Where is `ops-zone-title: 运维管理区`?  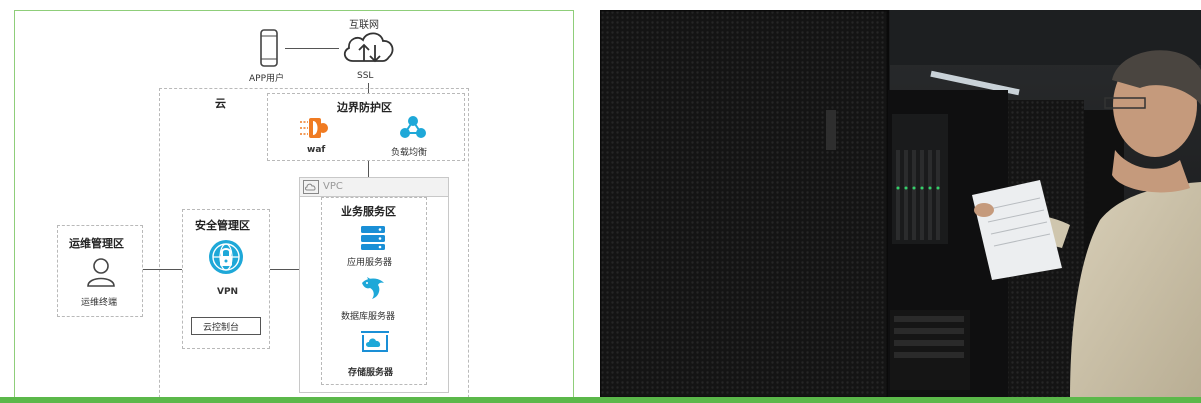 ops-zone-title: 运维管理区 is located at coordinates (96, 243).